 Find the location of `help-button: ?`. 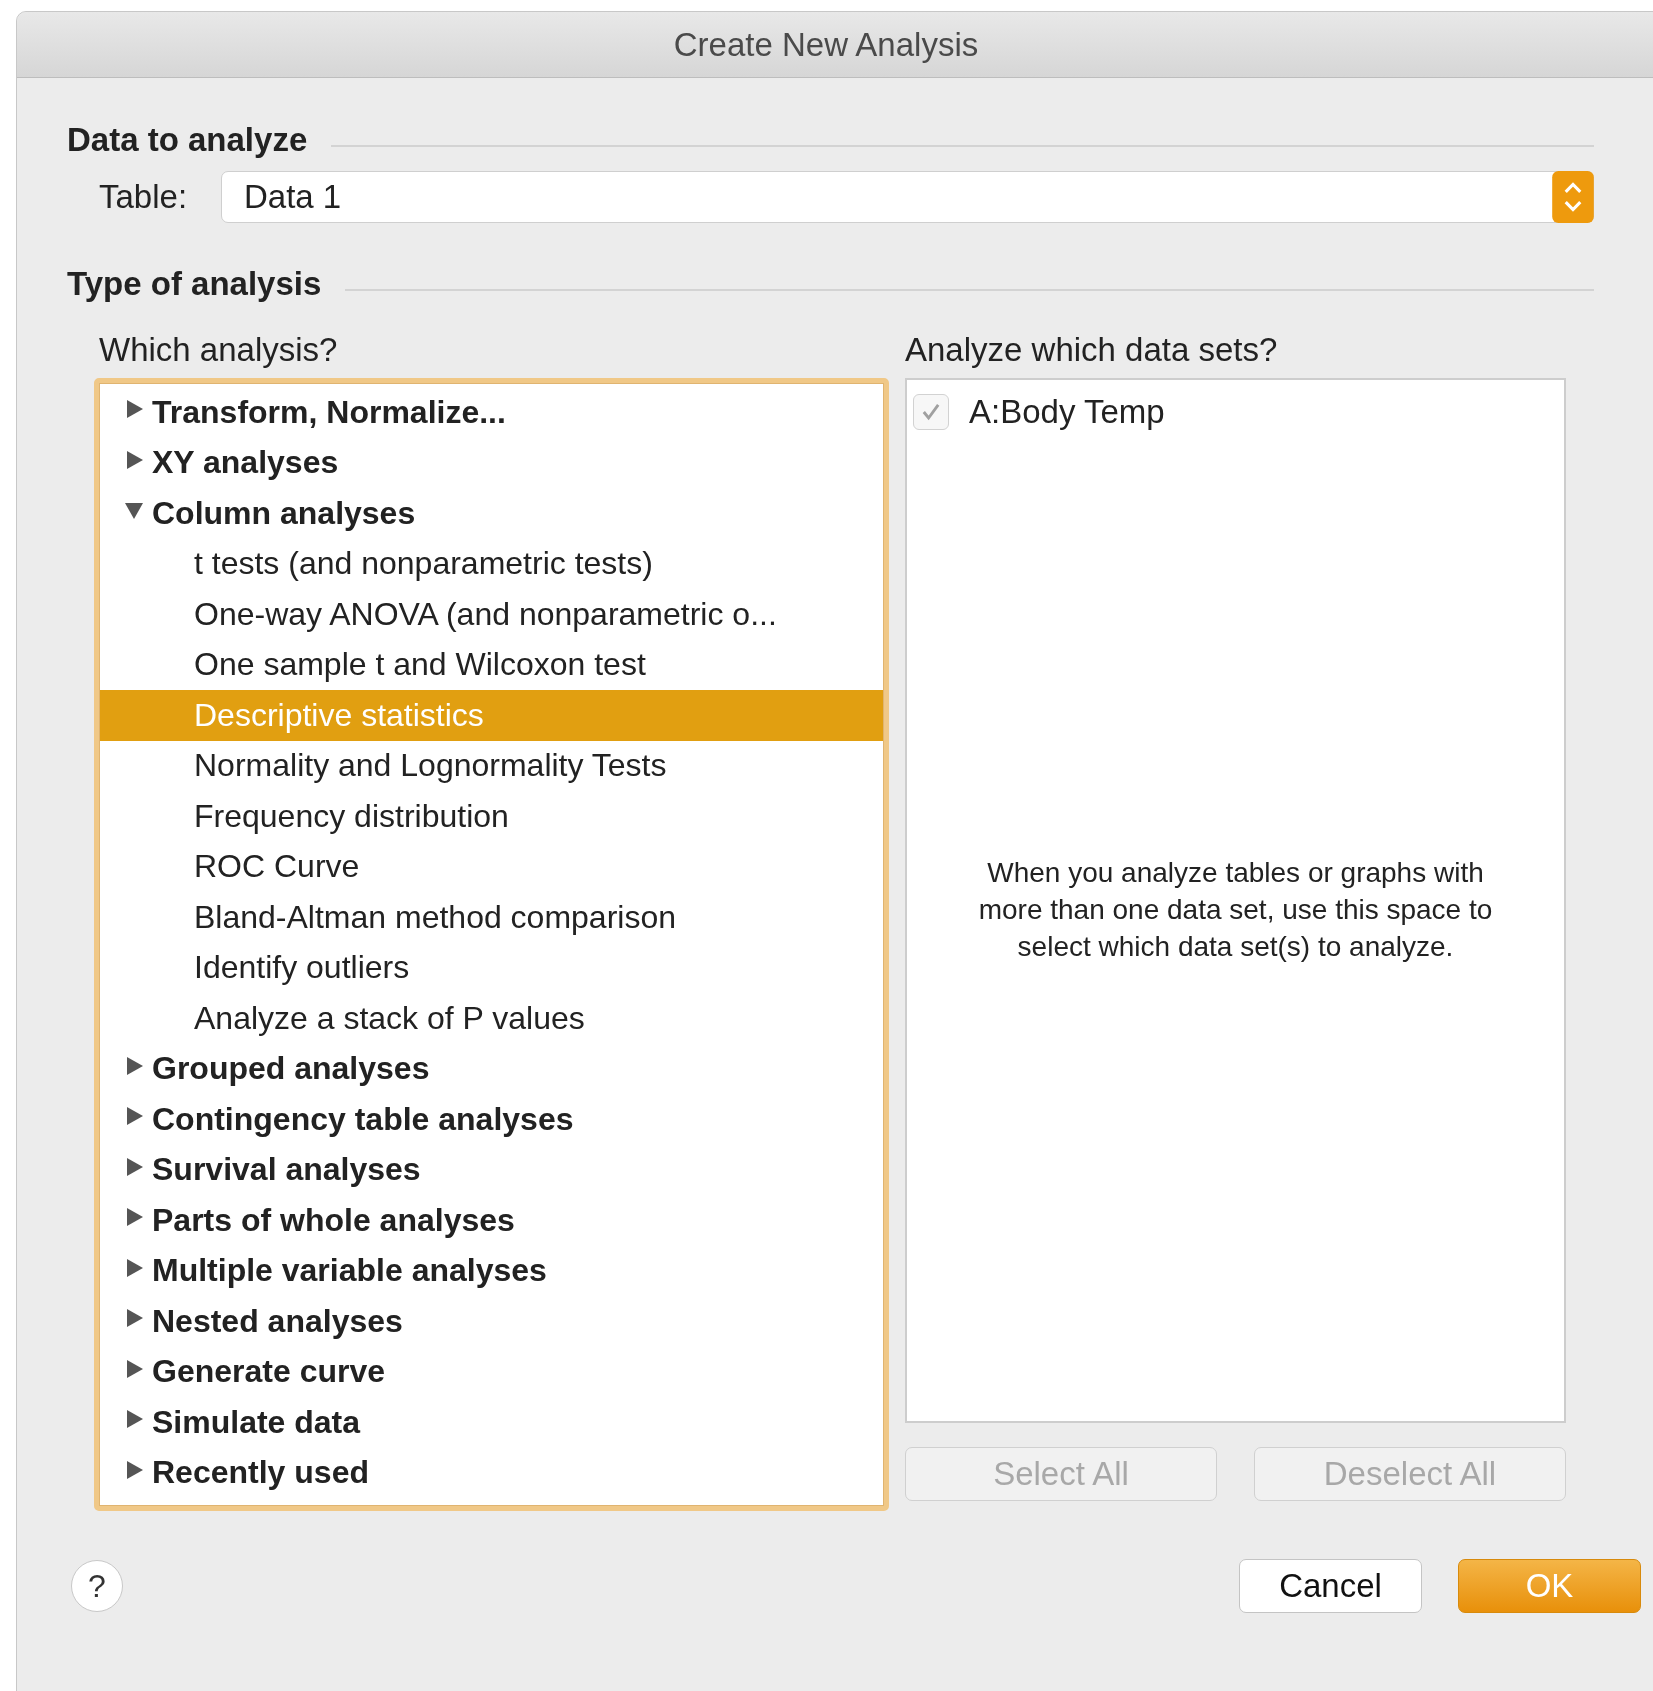

help-button: ? is located at coordinates (97, 1586).